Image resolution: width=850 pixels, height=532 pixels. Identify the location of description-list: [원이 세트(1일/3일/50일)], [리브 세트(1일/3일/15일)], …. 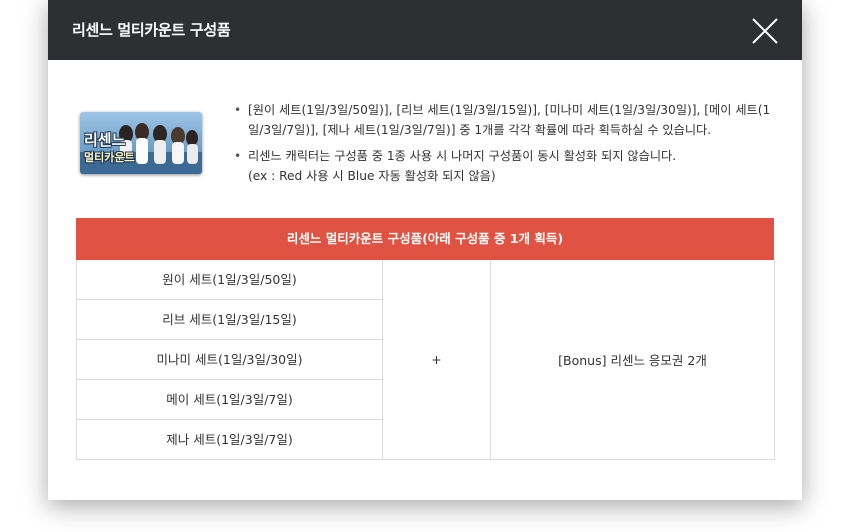
(504, 146).